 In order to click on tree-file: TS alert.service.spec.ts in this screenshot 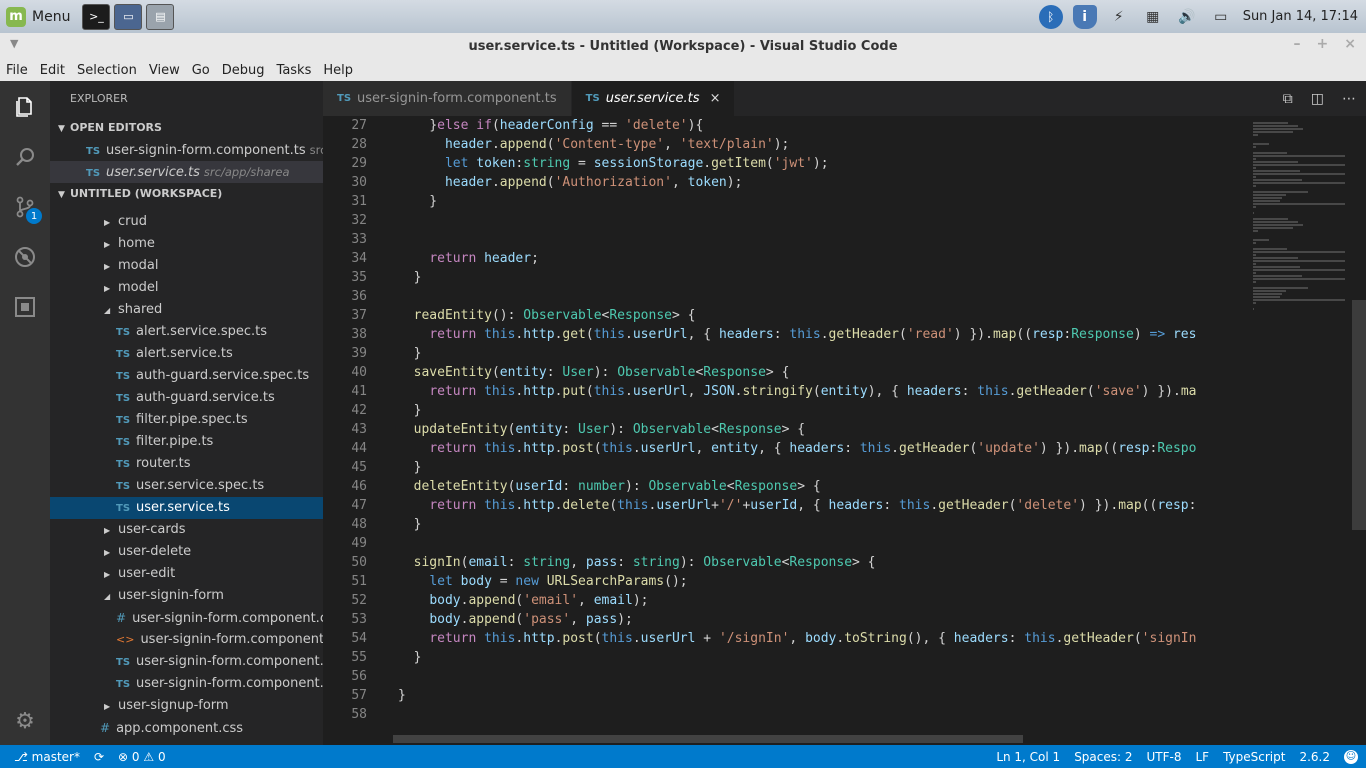, I will do `click(186, 332)`.